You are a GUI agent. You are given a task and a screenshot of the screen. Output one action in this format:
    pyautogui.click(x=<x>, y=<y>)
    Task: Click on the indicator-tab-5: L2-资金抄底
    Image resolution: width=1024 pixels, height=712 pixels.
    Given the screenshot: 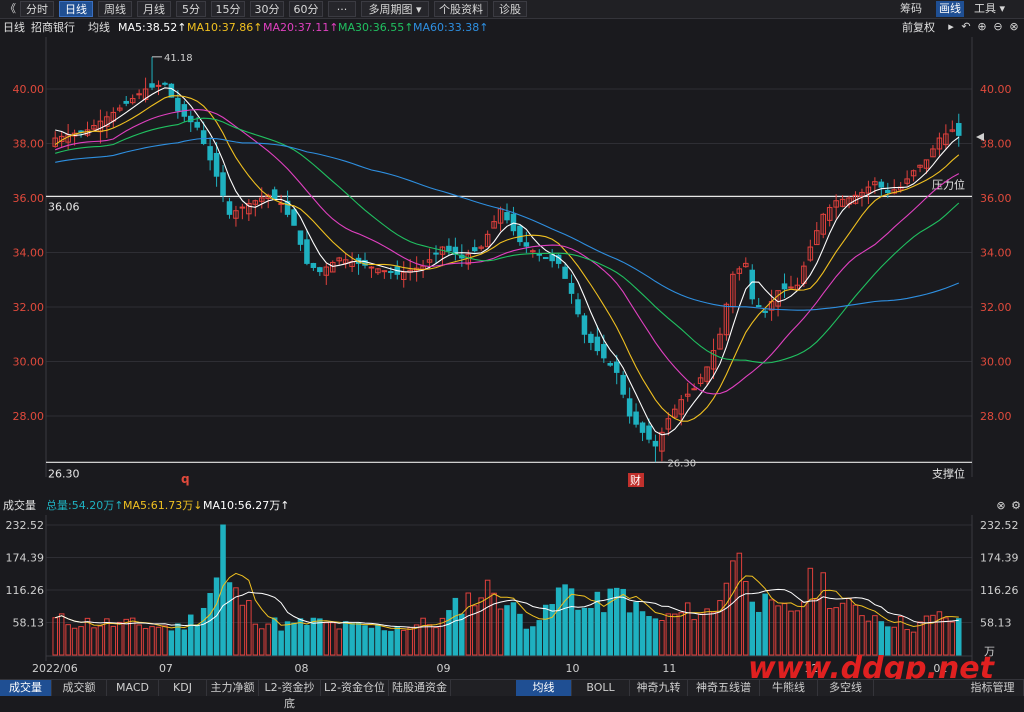 What is the action you would take?
    pyautogui.click(x=290, y=695)
    